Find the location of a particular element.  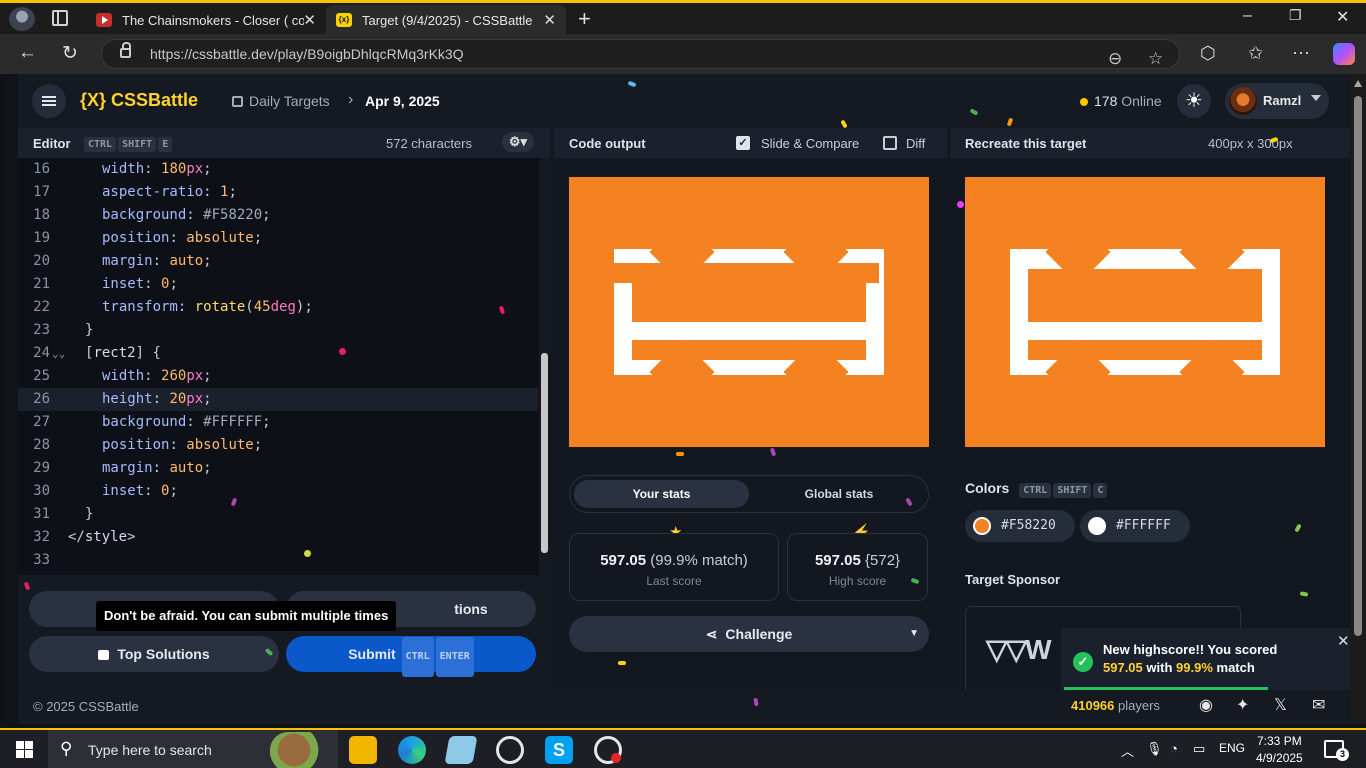

page-scrollbar is located at coordinates (1358, 399).